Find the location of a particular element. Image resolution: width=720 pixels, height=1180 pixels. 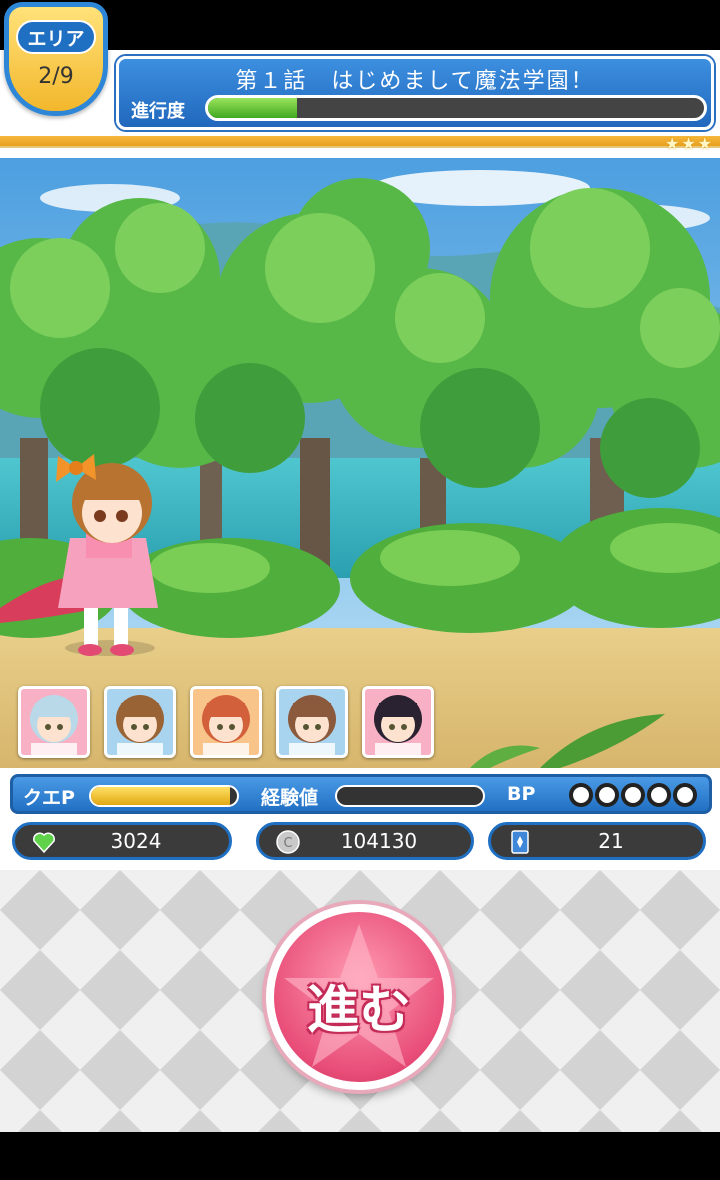

progress-bar is located at coordinates (456, 108).